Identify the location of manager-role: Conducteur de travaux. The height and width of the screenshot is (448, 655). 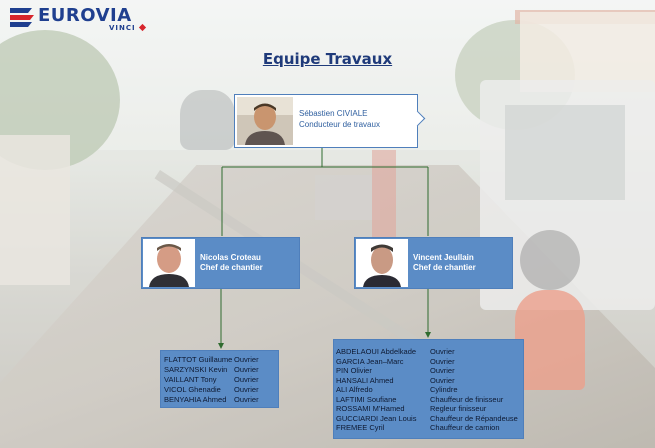
(339, 124).